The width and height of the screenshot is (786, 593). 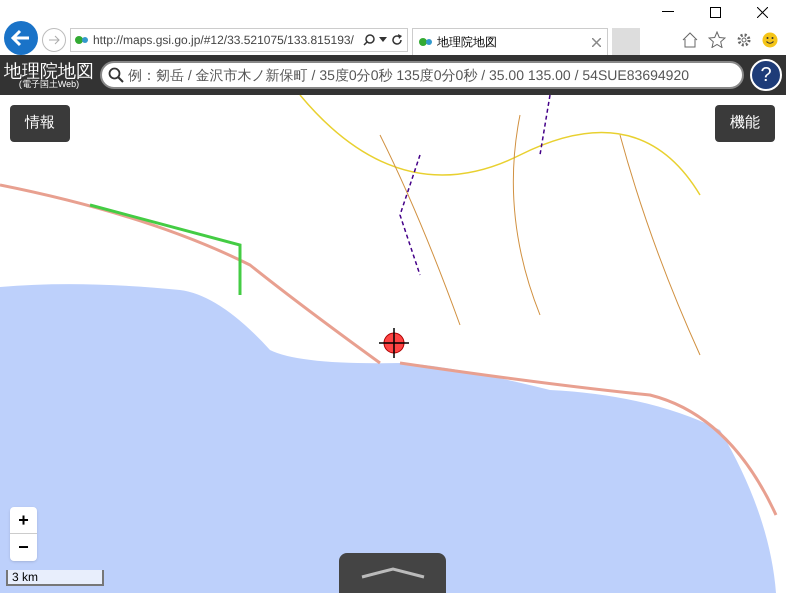 What do you see at coordinates (23, 520) in the screenshot?
I see `zoom-in-button: +` at bounding box center [23, 520].